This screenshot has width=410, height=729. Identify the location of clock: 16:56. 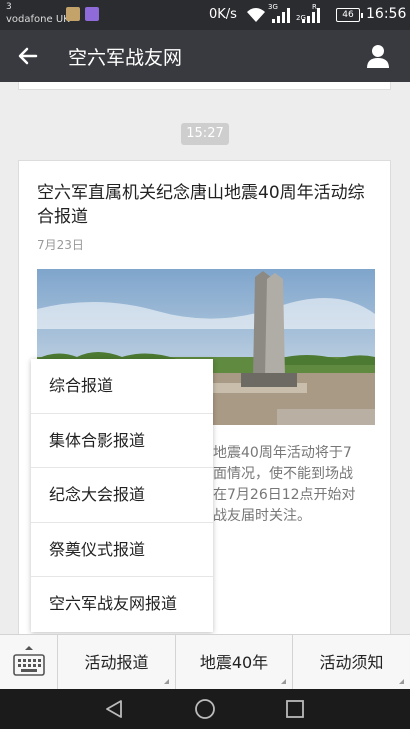
(386, 14).